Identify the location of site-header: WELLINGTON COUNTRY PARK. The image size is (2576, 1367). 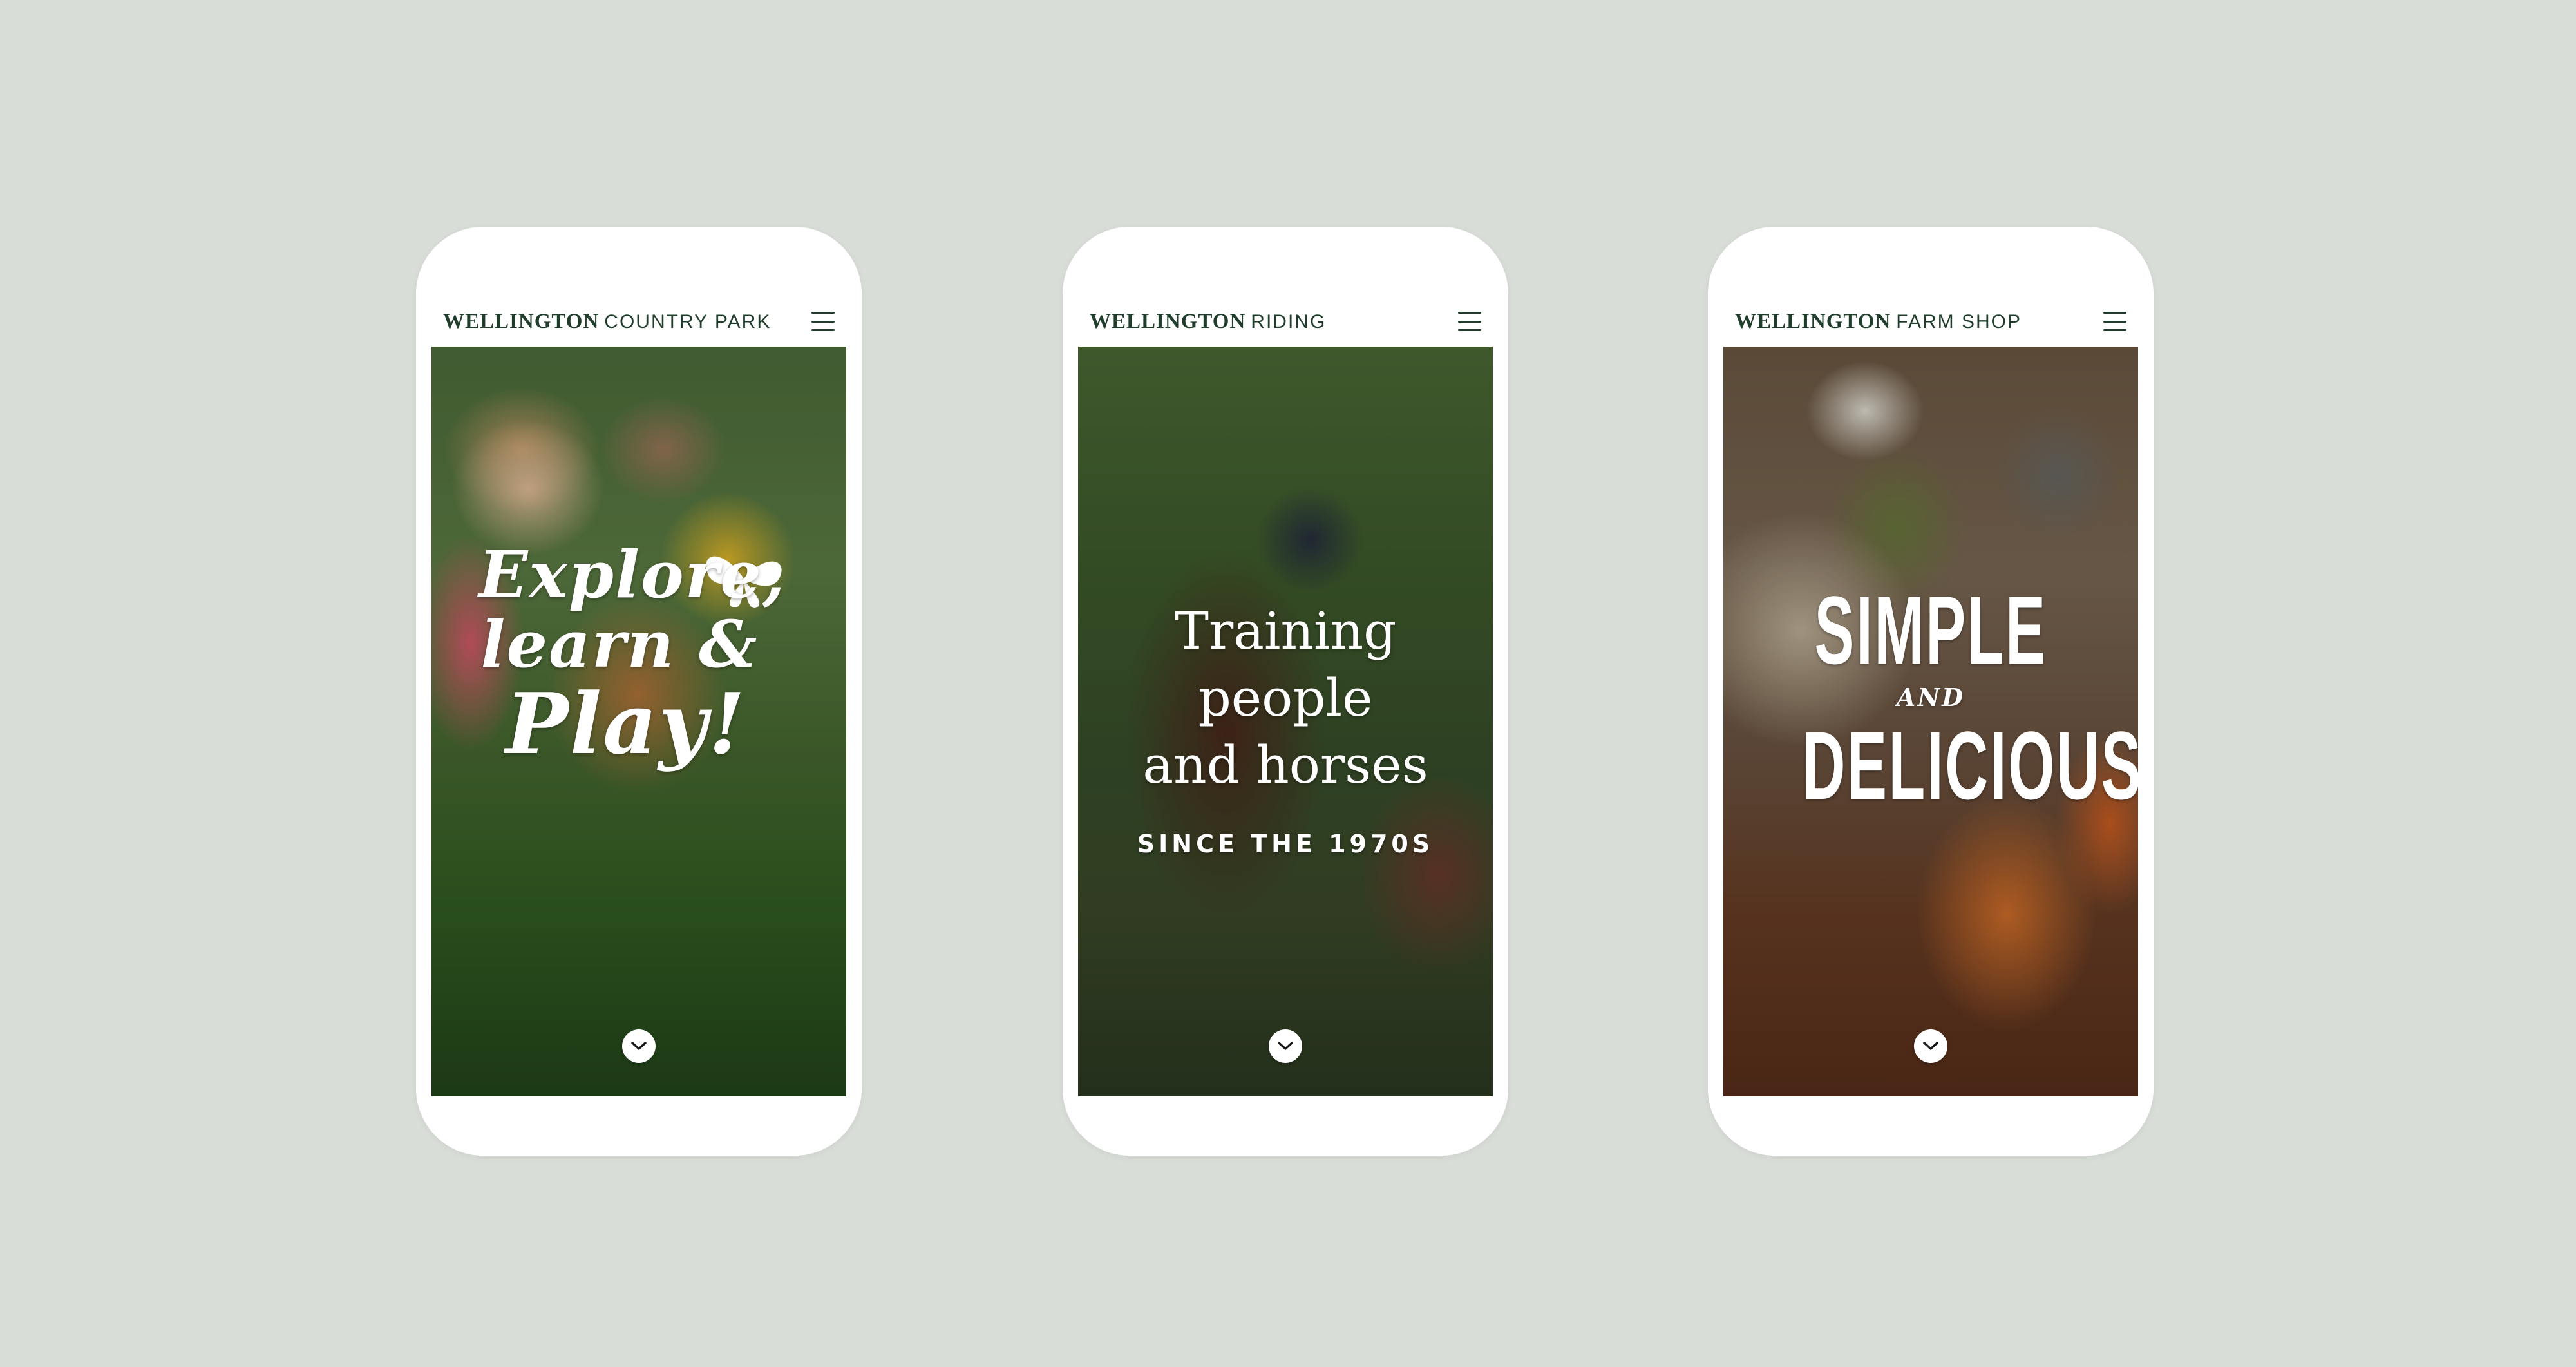
(639, 321).